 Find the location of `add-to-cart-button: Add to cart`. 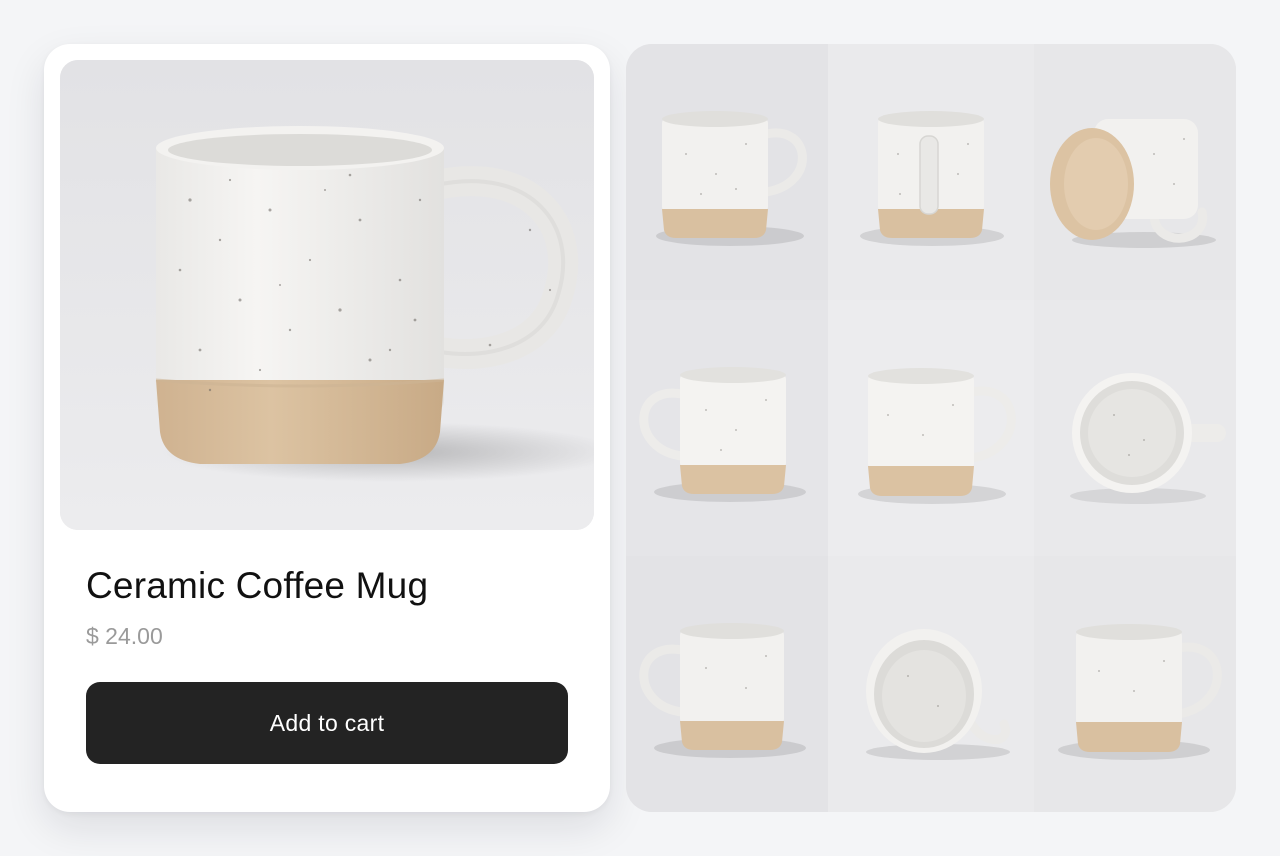

add-to-cart-button: Add to cart is located at coordinates (327, 723).